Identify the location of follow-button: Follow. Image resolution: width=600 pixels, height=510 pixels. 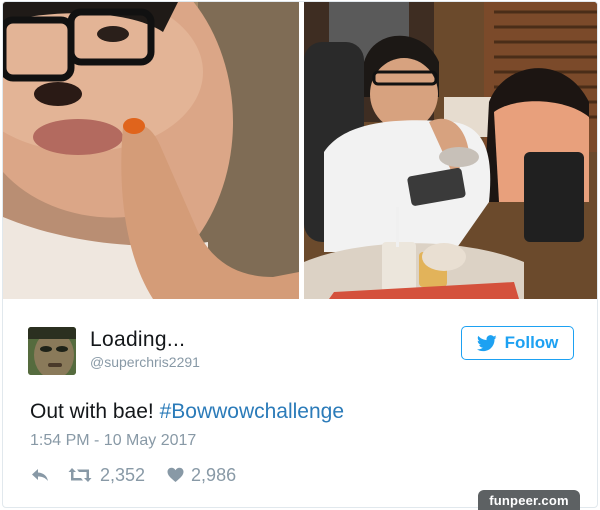
(517, 343).